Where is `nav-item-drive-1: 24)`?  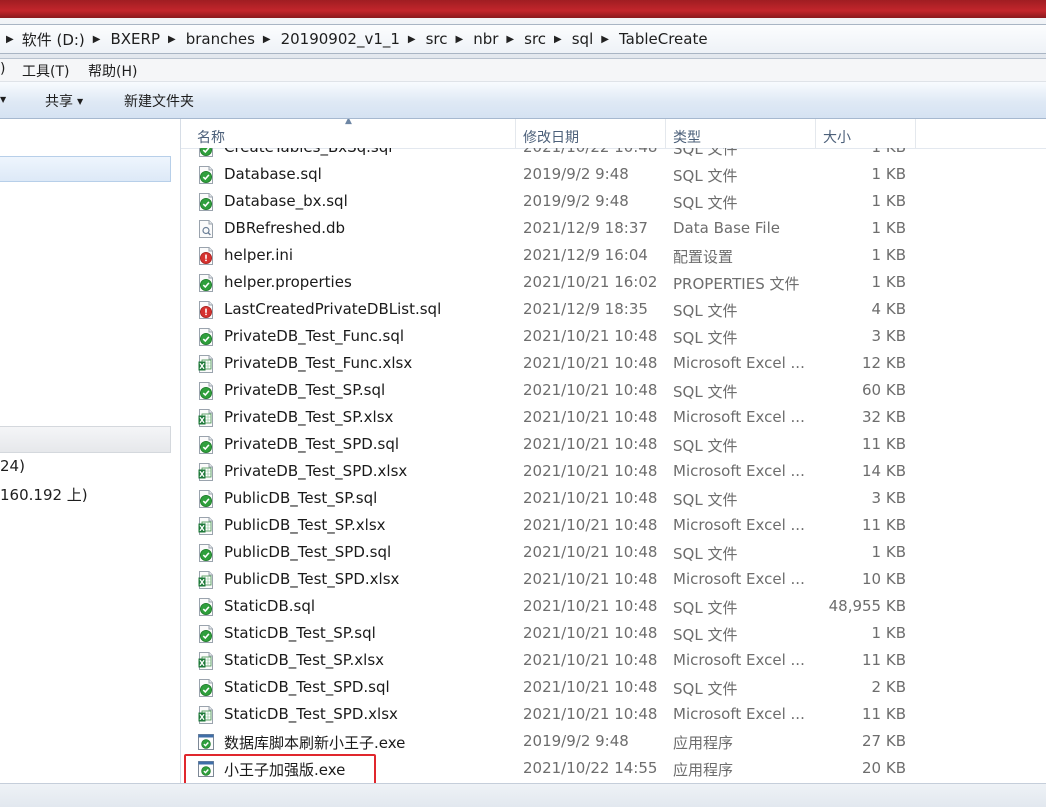 nav-item-drive-1: 24) is located at coordinates (12, 466).